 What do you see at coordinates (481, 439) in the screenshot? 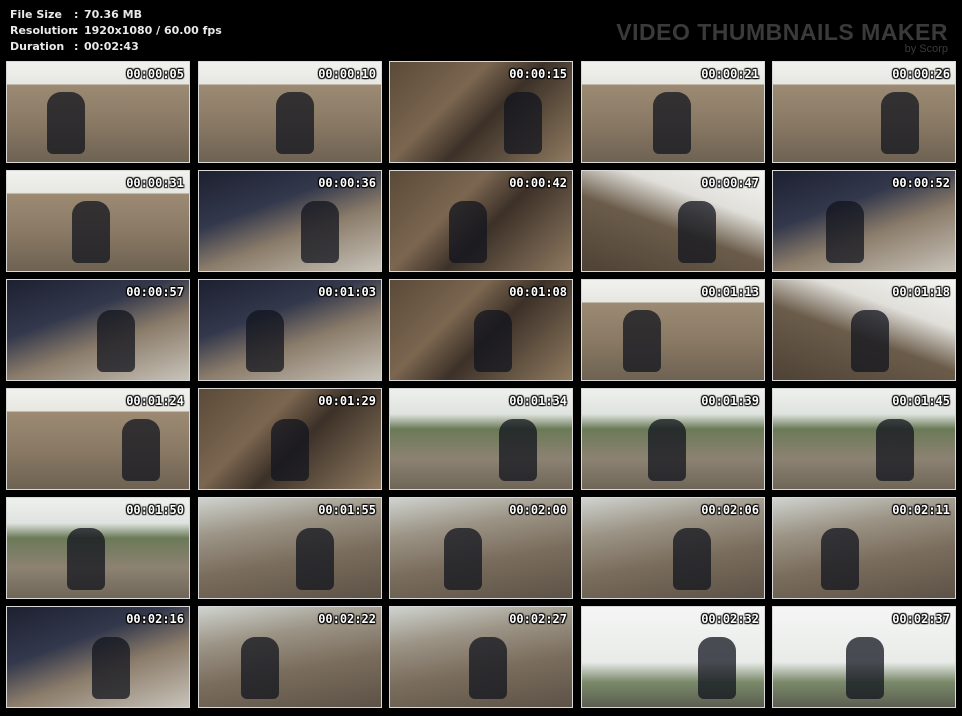
I see `video-thumbnail: 00:01:34` at bounding box center [481, 439].